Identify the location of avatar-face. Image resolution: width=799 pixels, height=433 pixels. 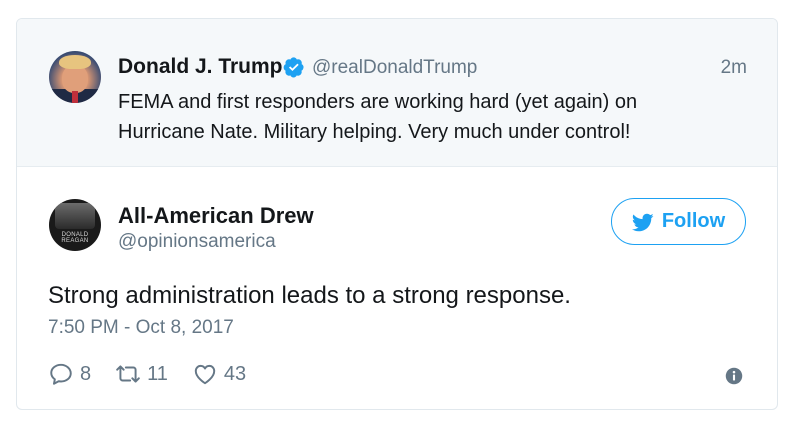
(75, 79).